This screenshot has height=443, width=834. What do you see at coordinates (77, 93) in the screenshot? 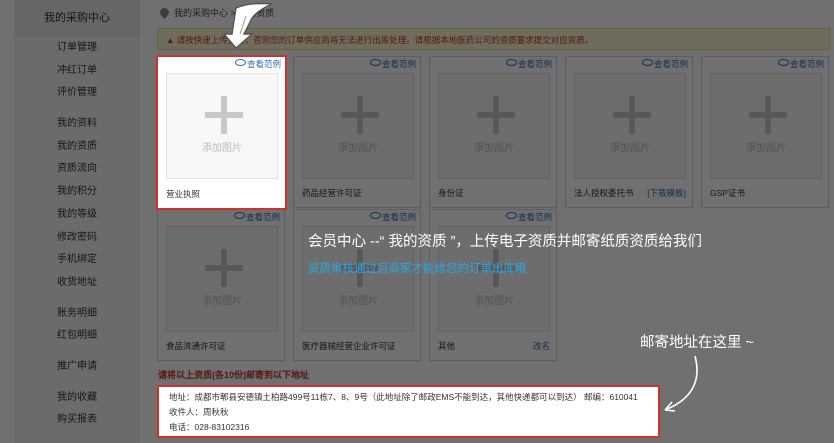
I see `sidebar-item: 评价管理` at bounding box center [77, 93].